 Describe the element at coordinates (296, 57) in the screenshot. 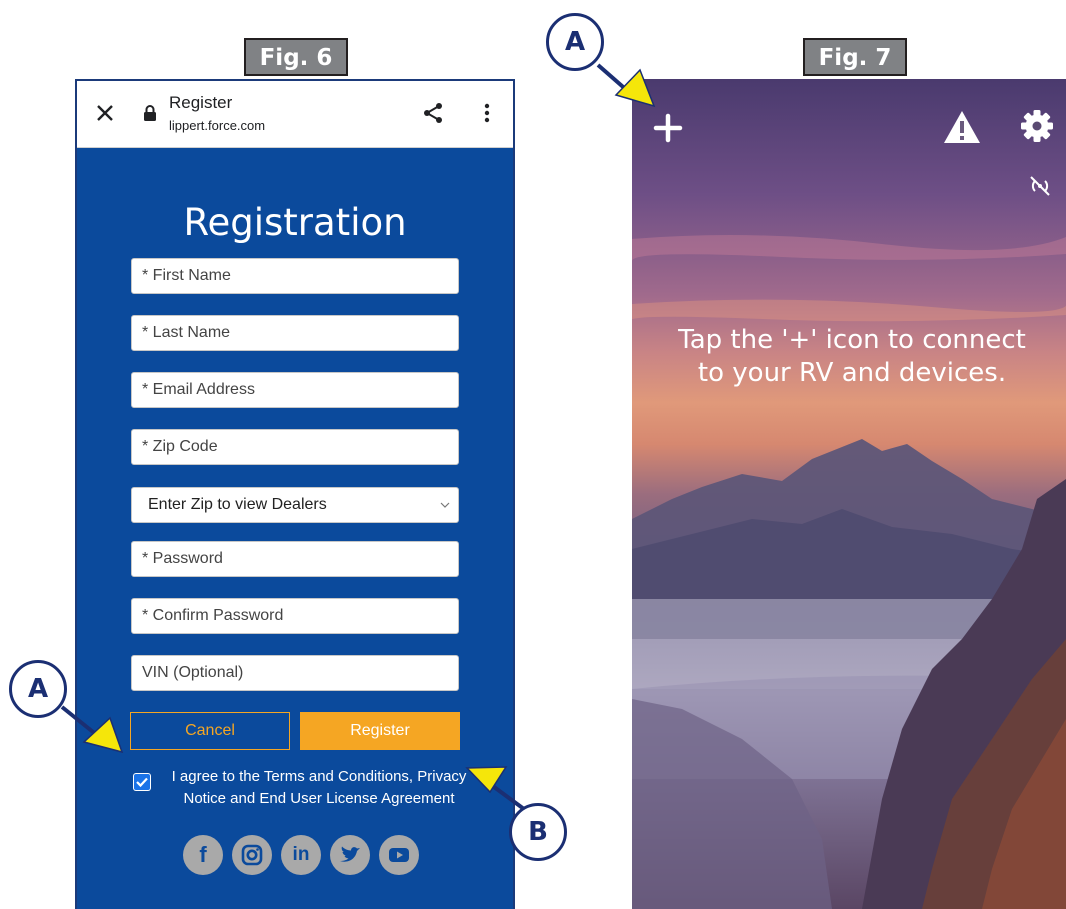

I see `fig6-label: Fig. 6` at that location.